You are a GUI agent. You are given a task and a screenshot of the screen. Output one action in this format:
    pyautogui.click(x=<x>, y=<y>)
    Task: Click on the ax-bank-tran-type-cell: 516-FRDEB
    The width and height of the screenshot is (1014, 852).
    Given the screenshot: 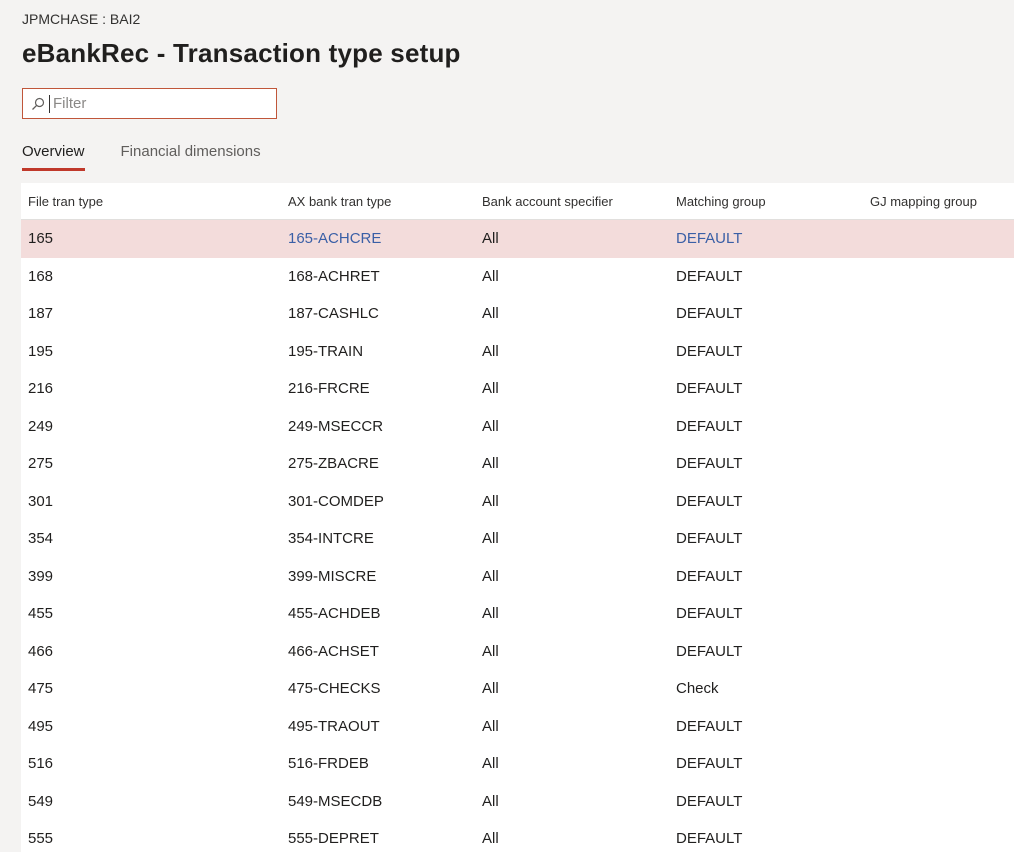 What is the action you would take?
    pyautogui.click(x=385, y=763)
    